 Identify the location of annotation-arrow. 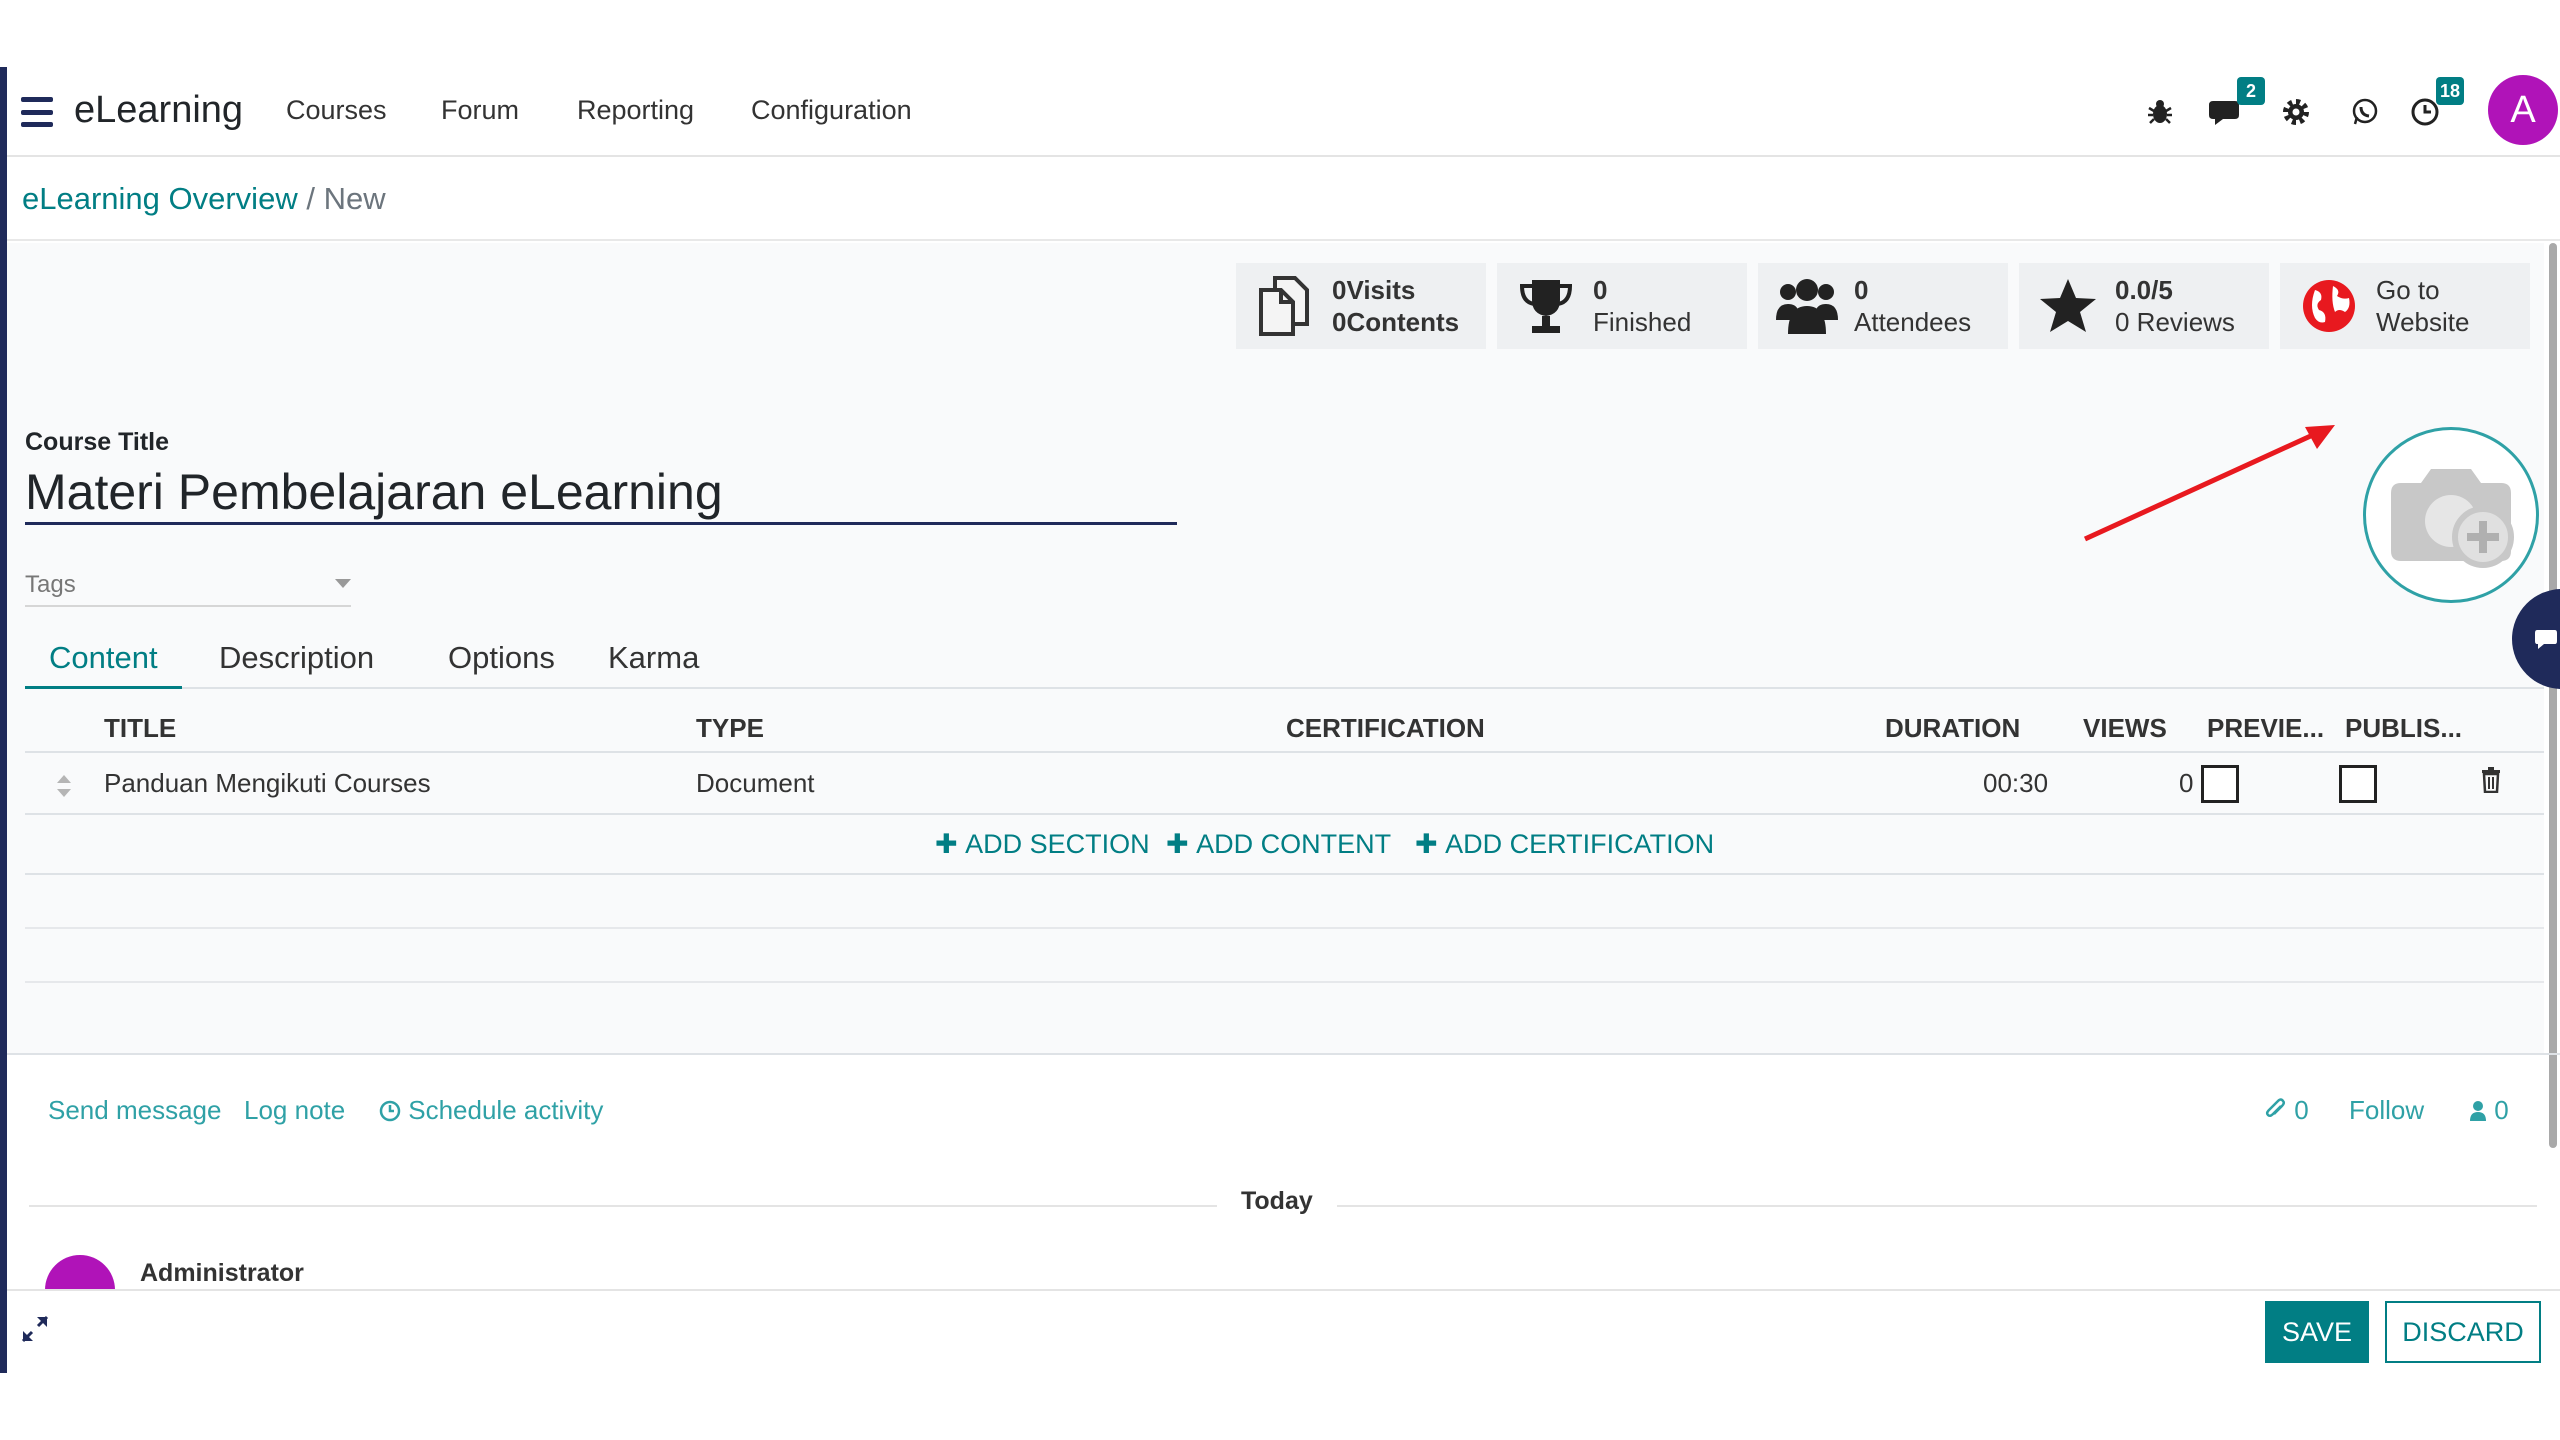
(2209, 483).